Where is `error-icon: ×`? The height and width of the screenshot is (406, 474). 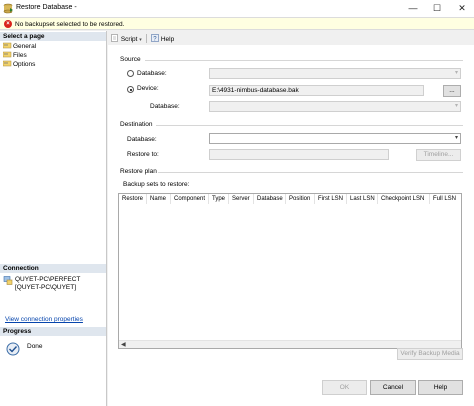 error-icon: × is located at coordinates (8, 24).